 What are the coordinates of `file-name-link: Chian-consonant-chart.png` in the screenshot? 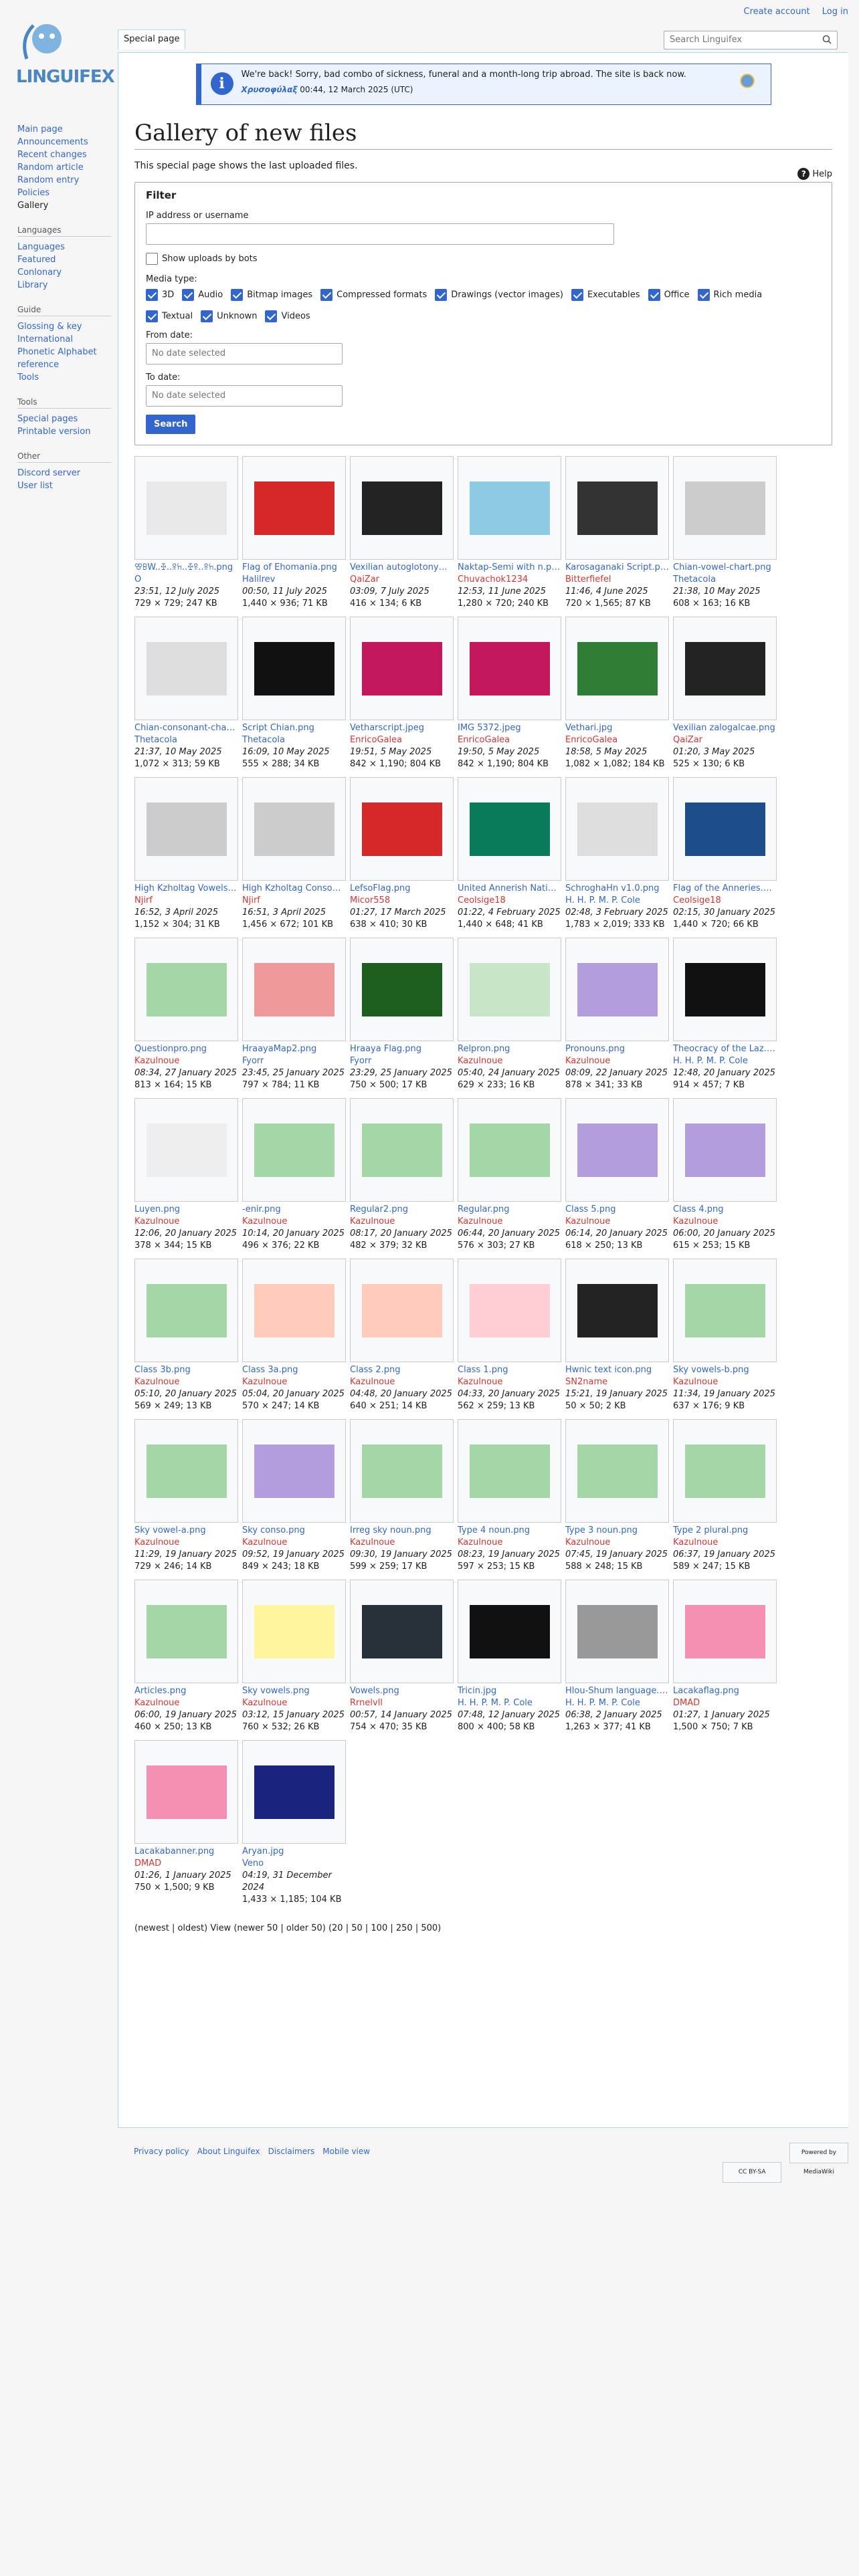 It's located at (186, 728).